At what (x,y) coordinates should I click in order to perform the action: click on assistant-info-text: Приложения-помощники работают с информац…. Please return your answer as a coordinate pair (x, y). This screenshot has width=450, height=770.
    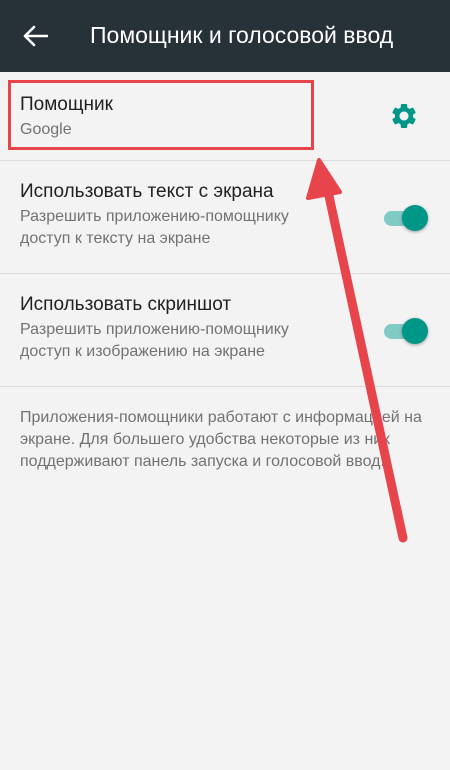
    Looking at the image, I should click on (221, 439).